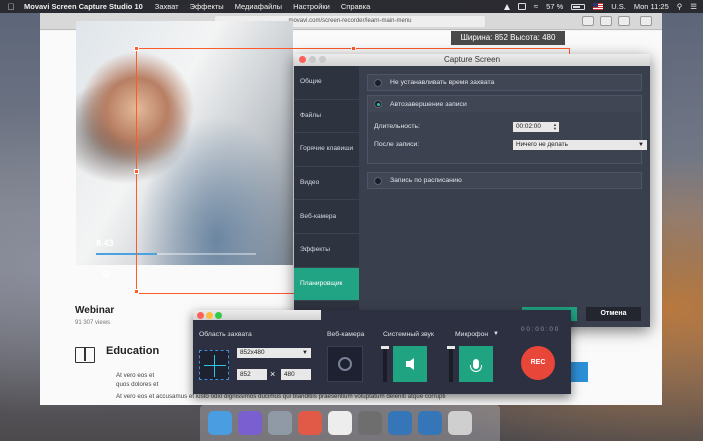 The height and width of the screenshot is (441, 703). What do you see at coordinates (504, 103) in the screenshot?
I see `option-auto-stop: Автозавершение записи` at bounding box center [504, 103].